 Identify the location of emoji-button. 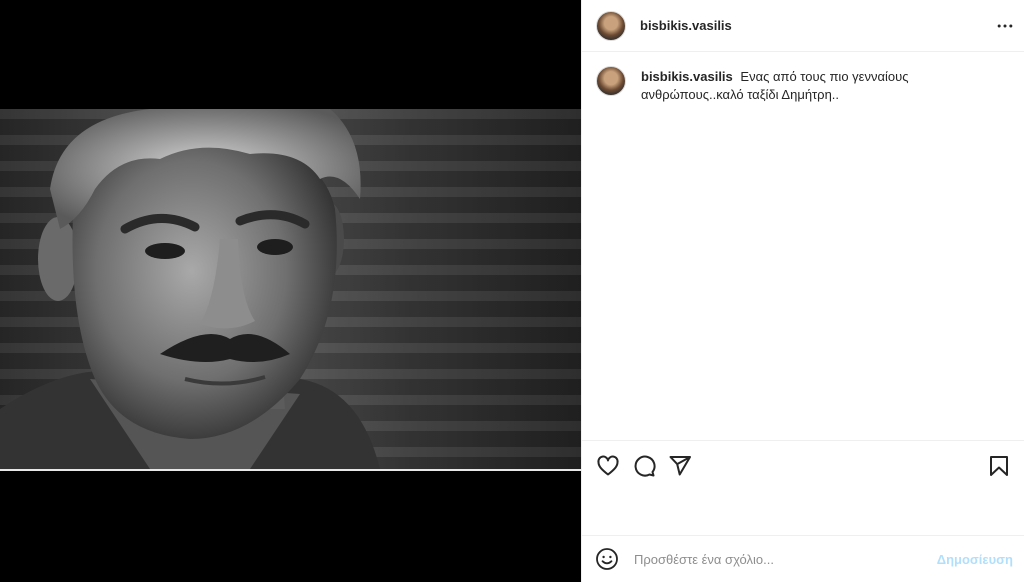
(607, 559).